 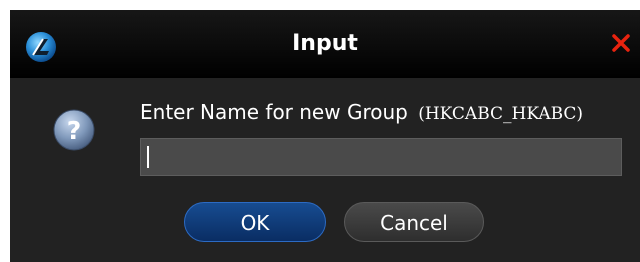 I want to click on dialog-title: Input, so click(x=325, y=43).